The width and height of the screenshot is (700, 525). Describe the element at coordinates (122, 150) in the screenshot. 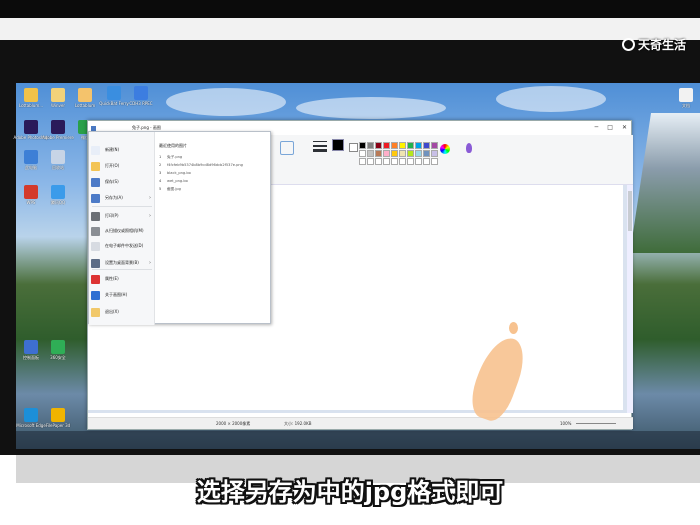

I see `file-menu-item: 新建(N)` at that location.